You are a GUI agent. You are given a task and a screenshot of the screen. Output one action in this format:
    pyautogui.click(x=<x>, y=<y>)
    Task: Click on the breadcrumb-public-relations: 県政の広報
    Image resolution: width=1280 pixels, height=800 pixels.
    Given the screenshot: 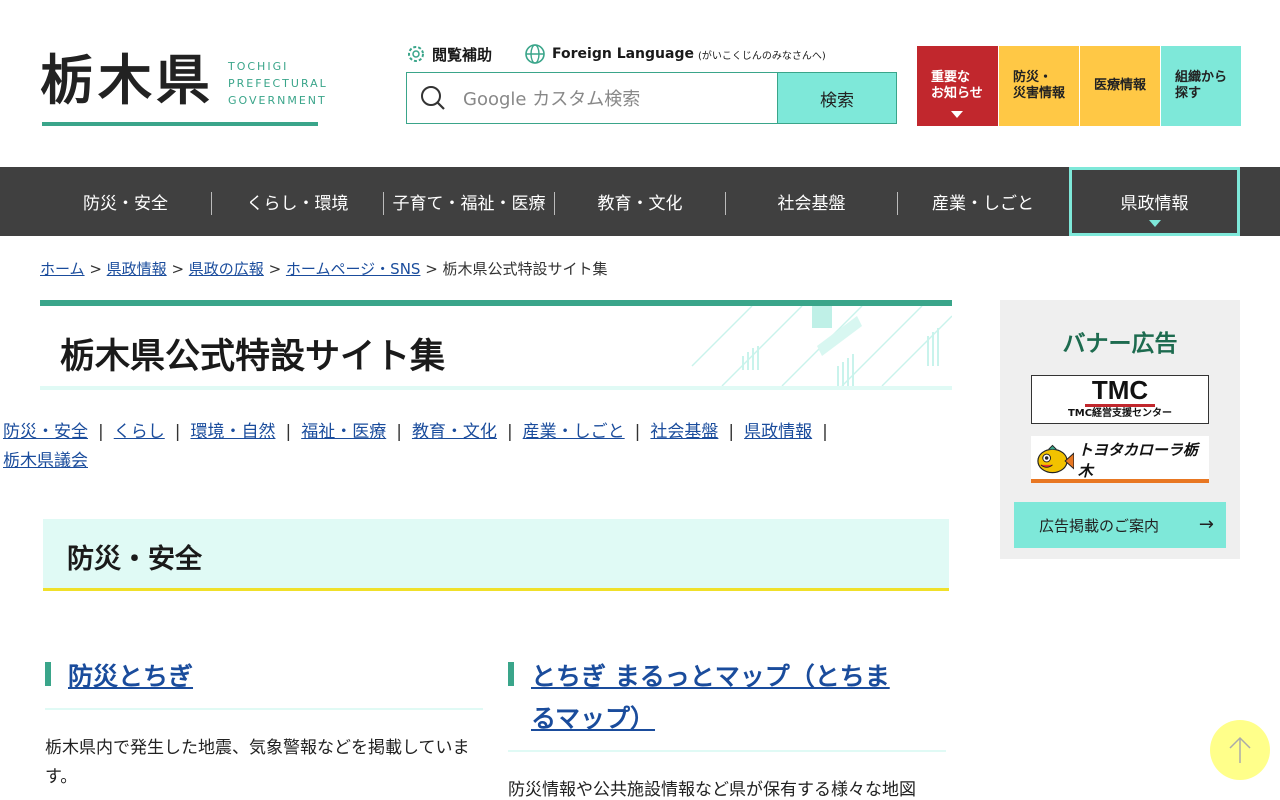 What is the action you would take?
    pyautogui.click(x=226, y=269)
    